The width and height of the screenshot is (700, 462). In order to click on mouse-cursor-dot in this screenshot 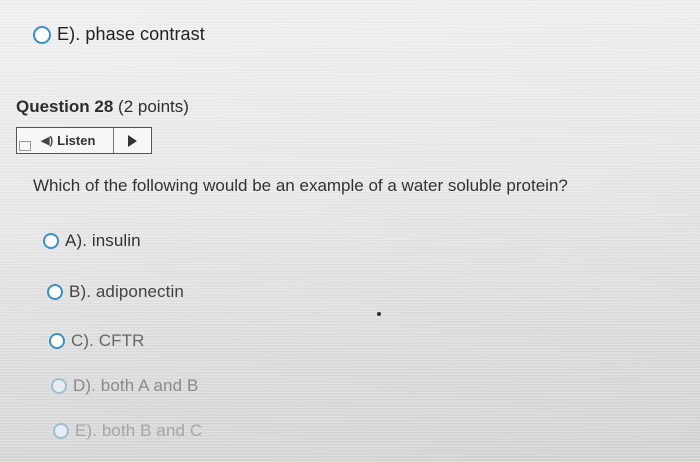, I will do `click(379, 314)`.